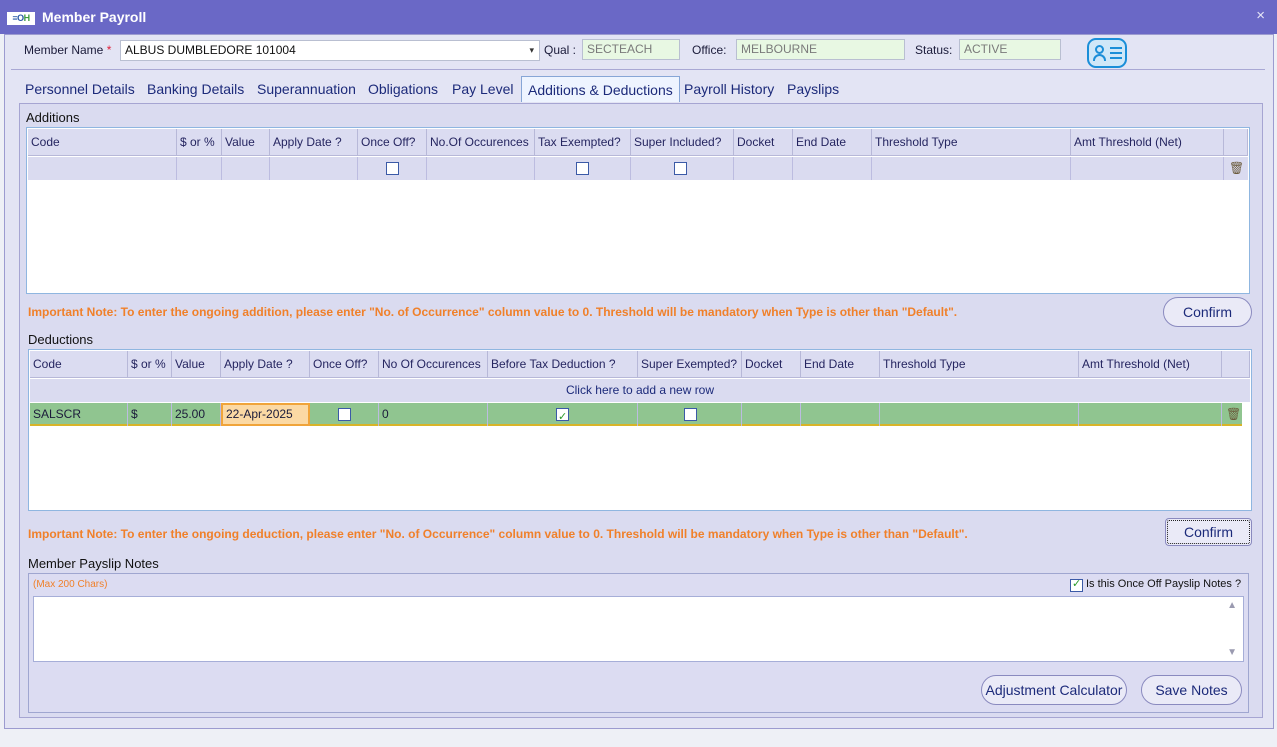  I want to click on save-notes-button: Save Notes, so click(1191, 690).